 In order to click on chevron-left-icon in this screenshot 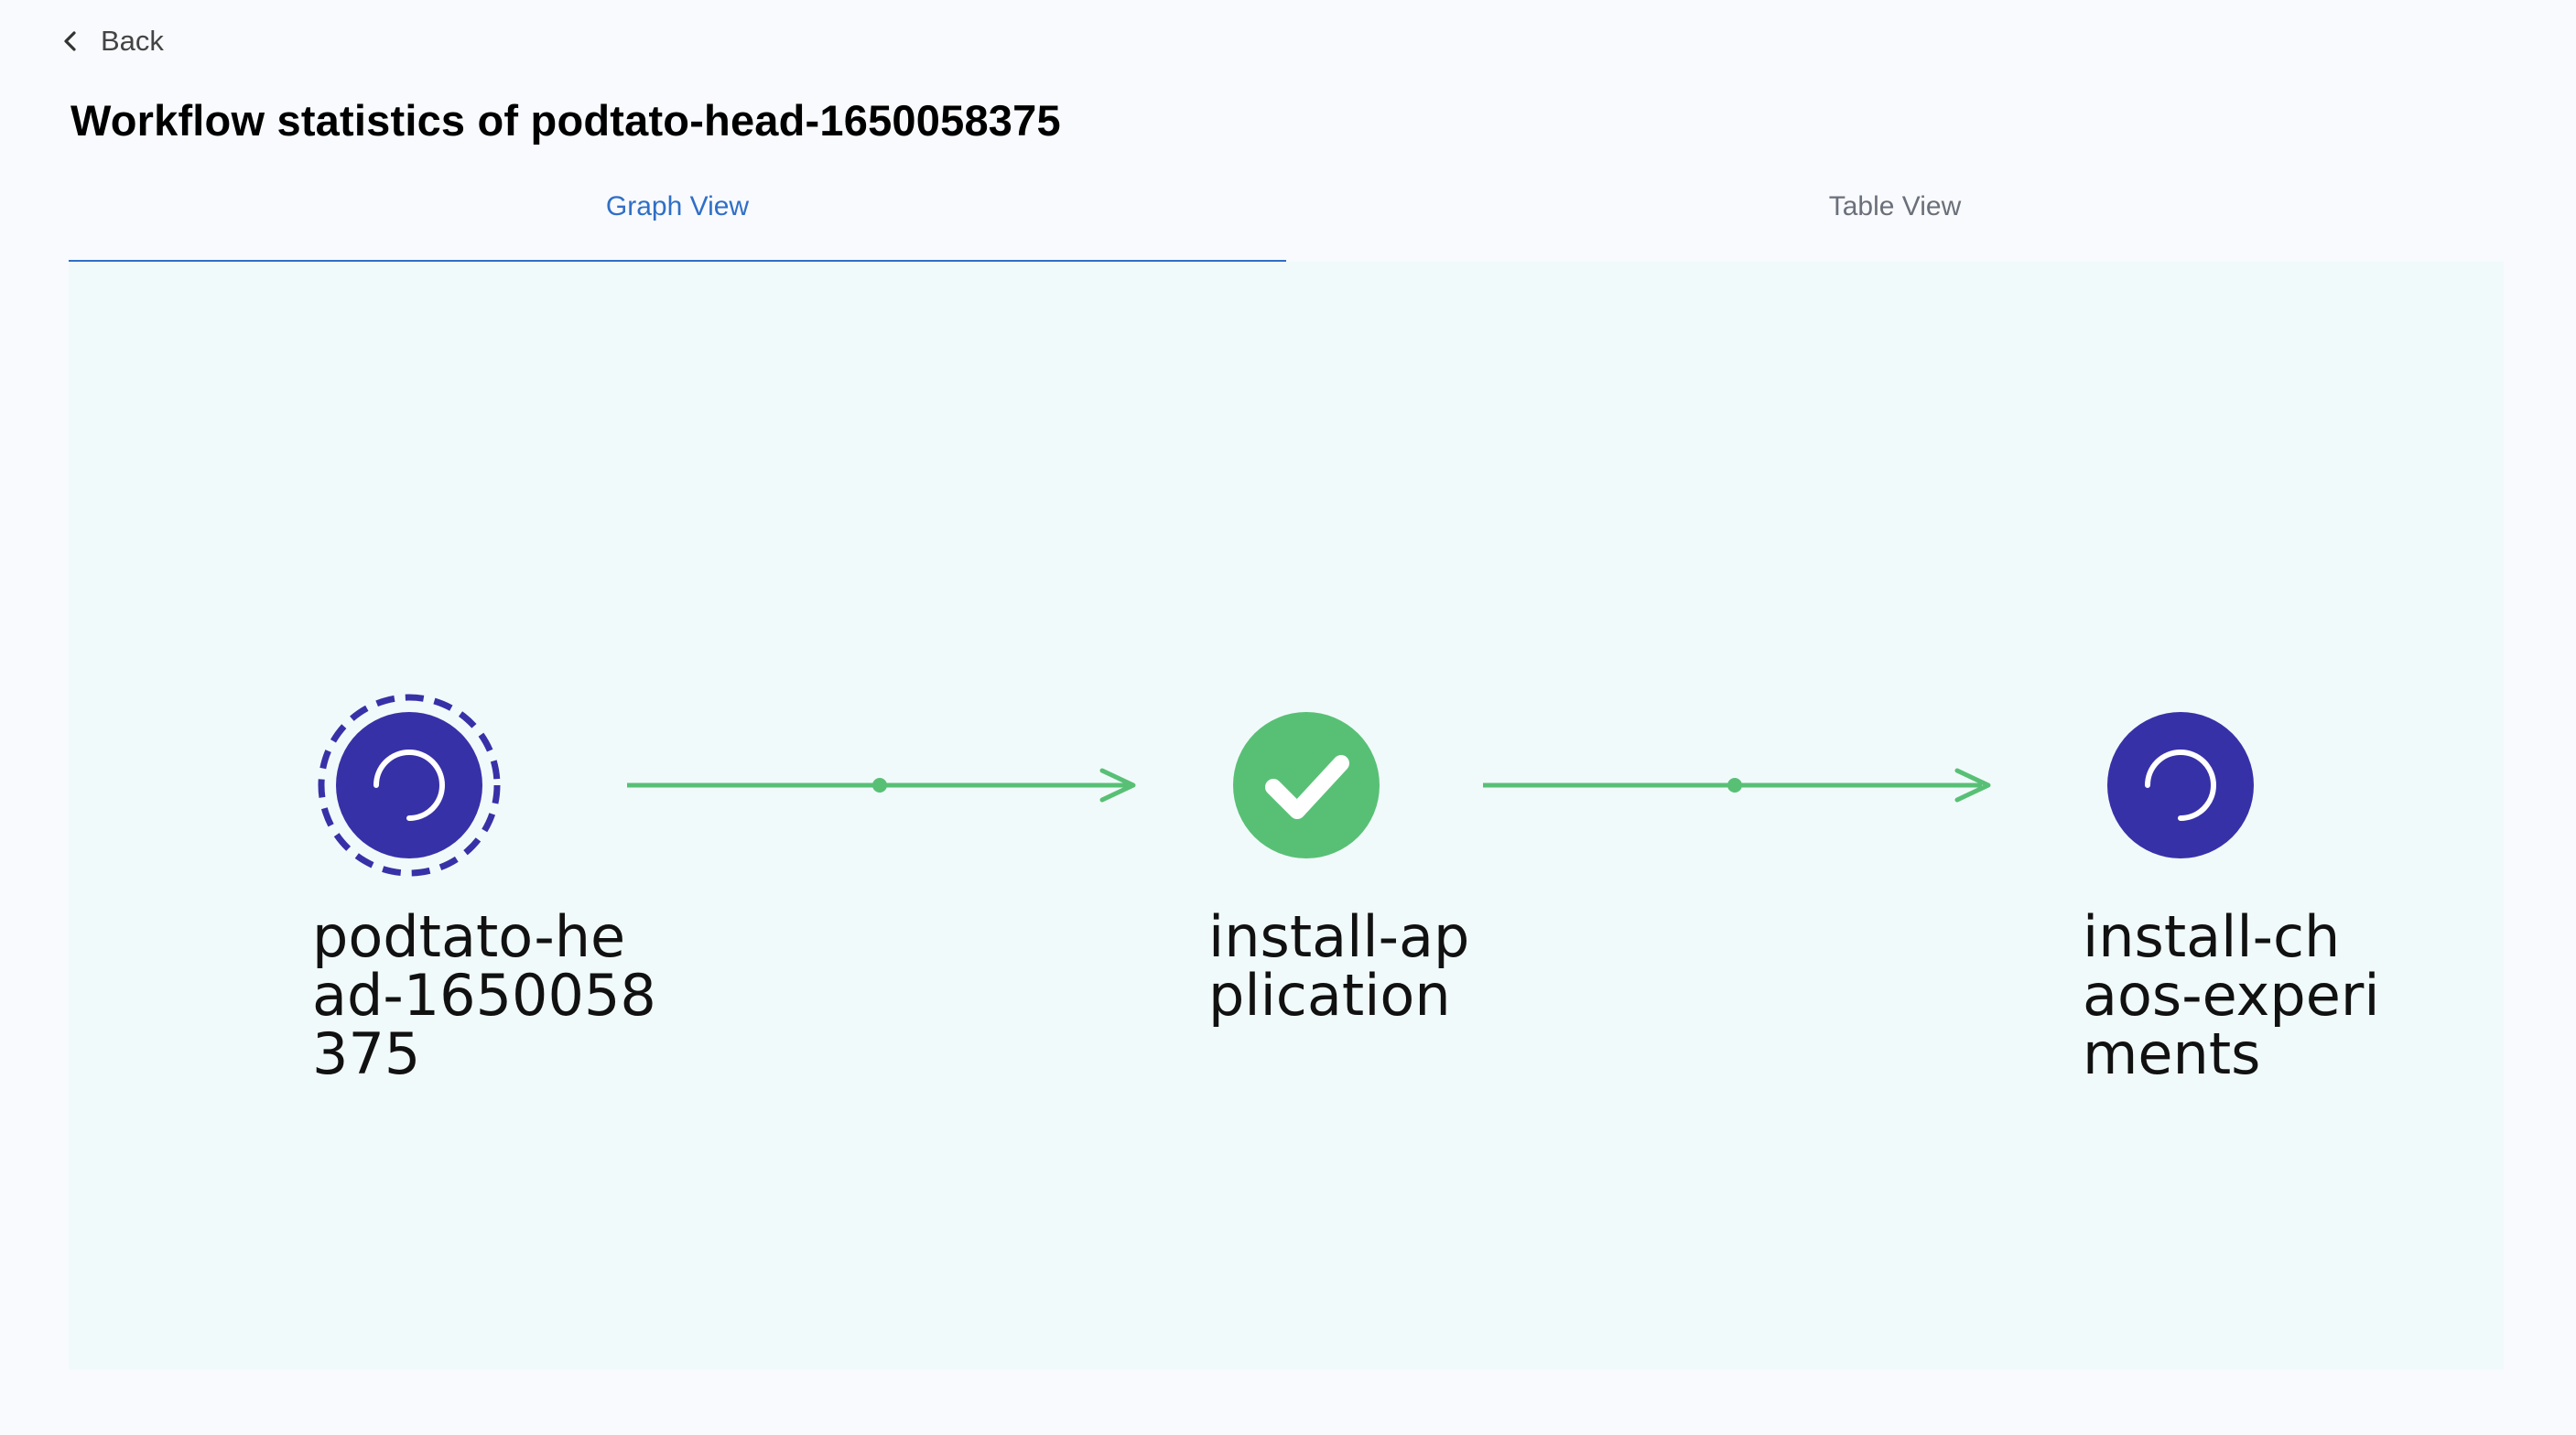, I will do `click(70, 41)`.